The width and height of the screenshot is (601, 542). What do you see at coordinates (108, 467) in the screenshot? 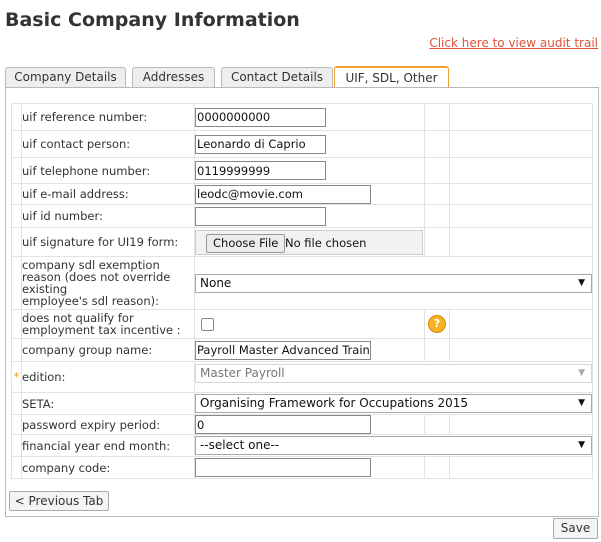
I see `company-code-label: company code:` at bounding box center [108, 467].